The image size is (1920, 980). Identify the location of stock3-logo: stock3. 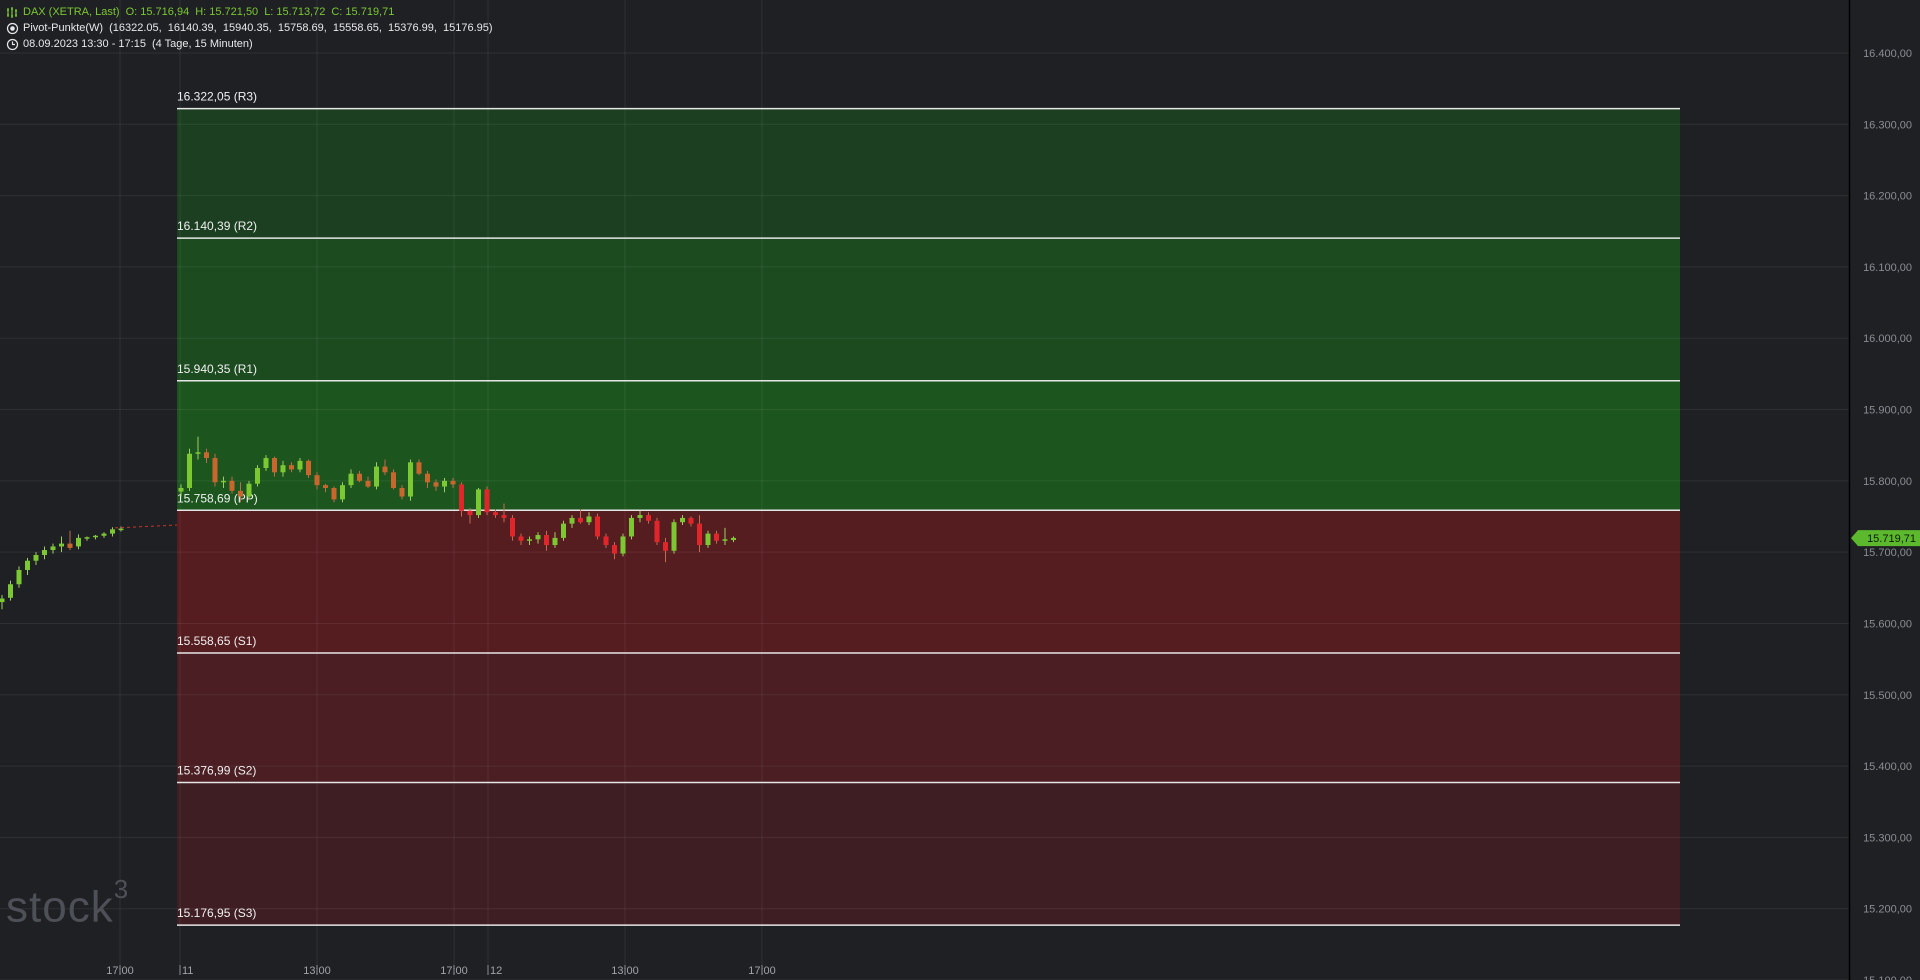
(68, 903).